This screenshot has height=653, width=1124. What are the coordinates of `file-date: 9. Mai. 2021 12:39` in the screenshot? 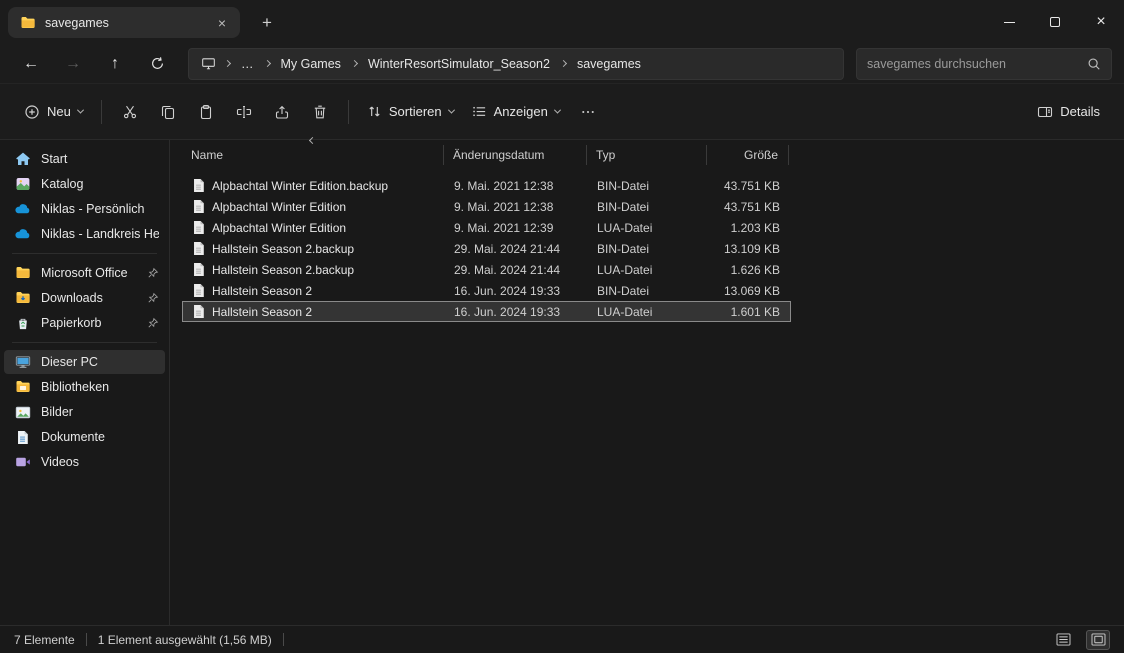 It's located at (504, 227).